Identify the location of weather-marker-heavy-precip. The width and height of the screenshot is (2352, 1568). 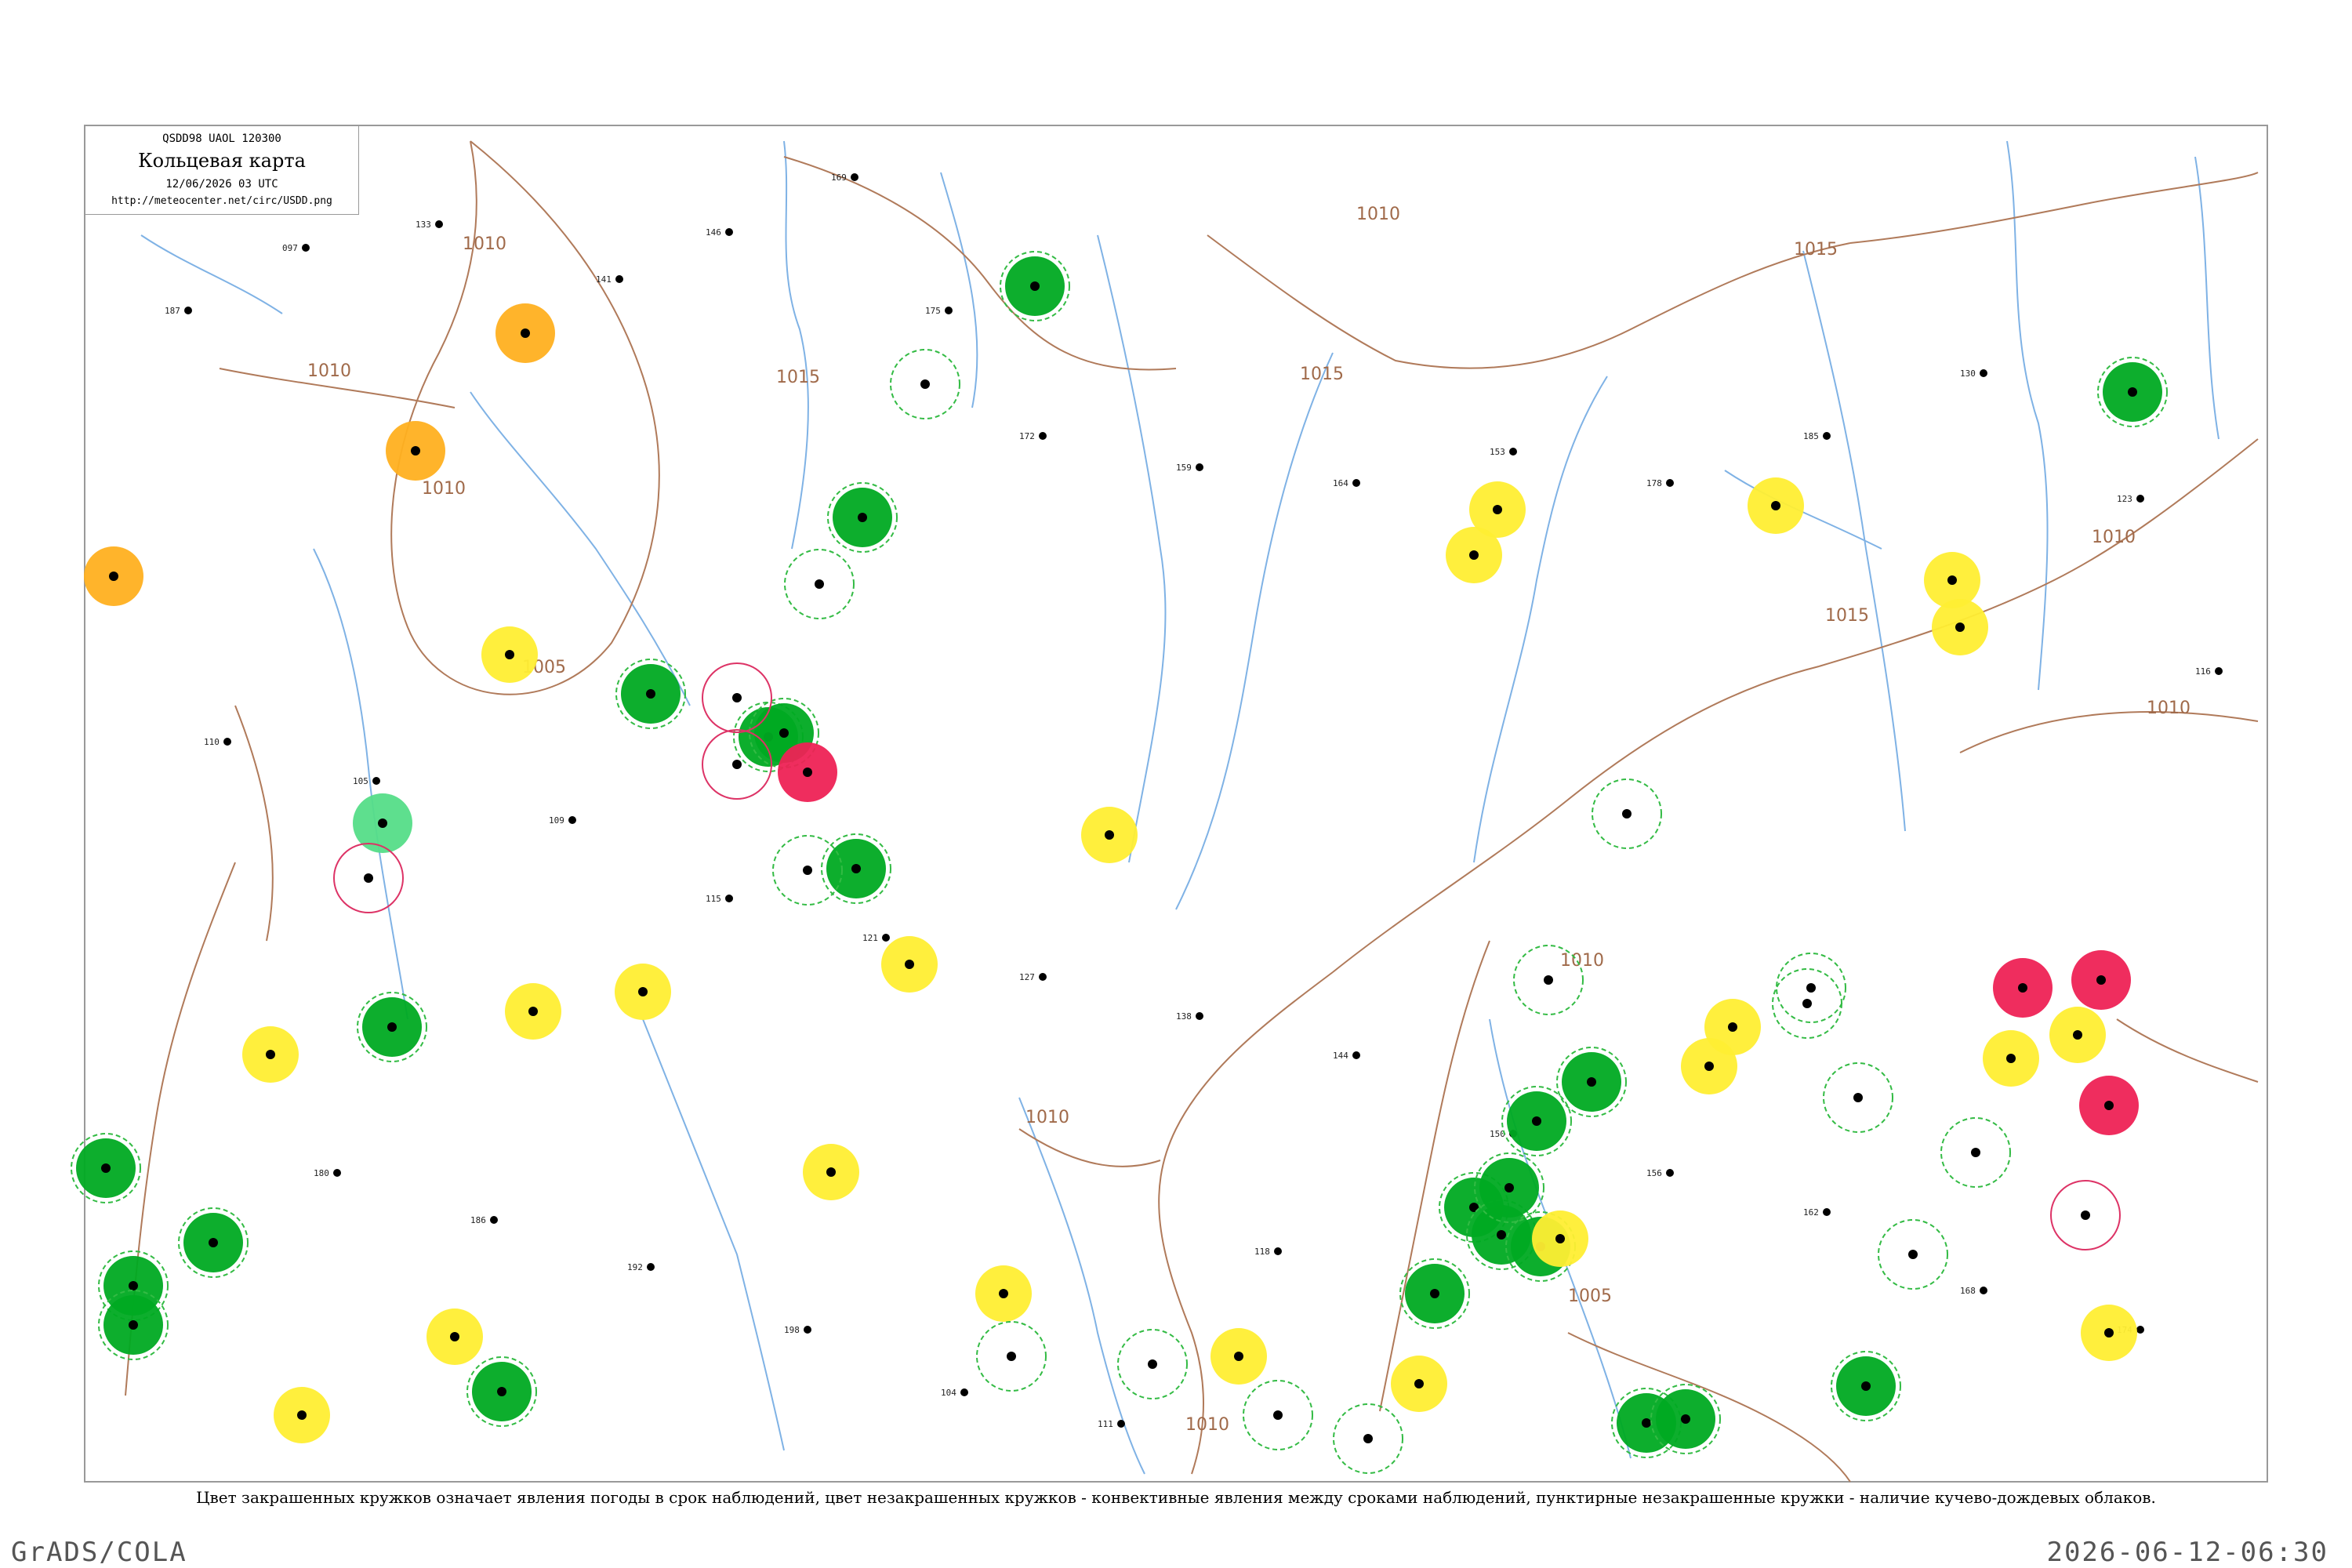
(2023, 988).